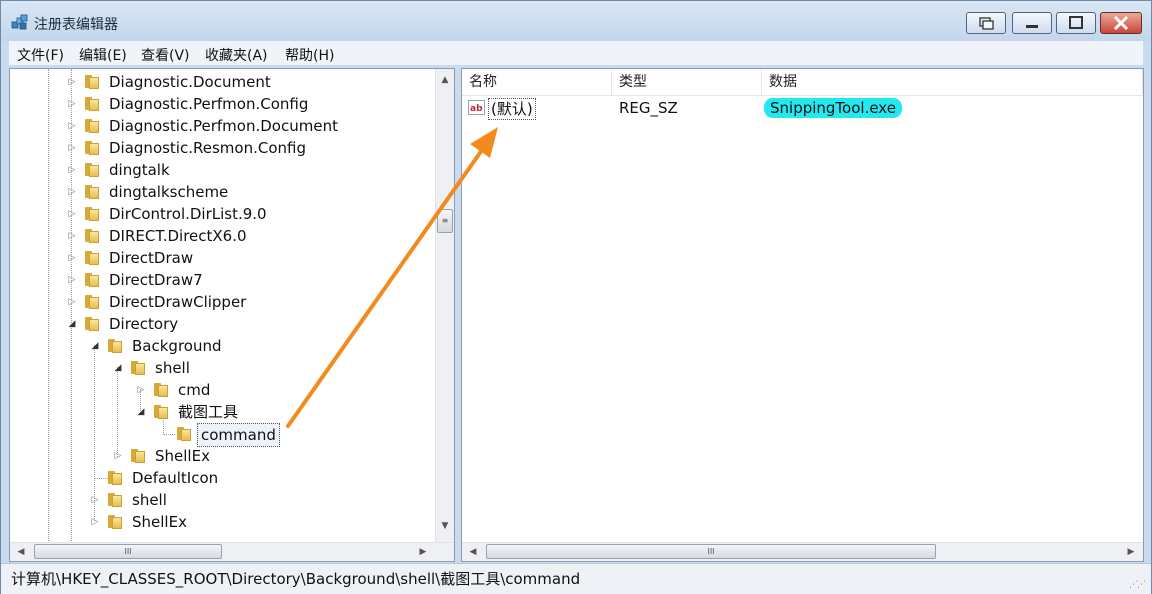 This screenshot has width=1152, height=594. I want to click on tree-item: ▷ cmd, so click(223, 390).